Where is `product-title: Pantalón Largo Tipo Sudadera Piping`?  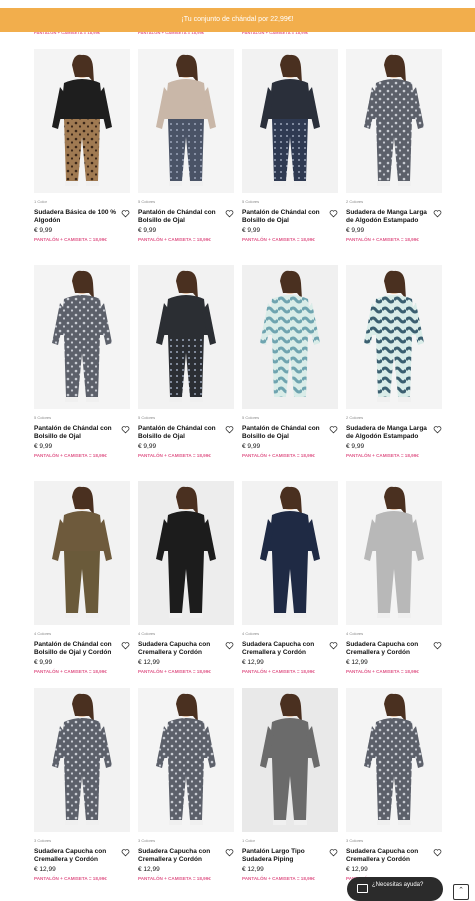 product-title: Pantalón Largo Tipo Sudadera Piping is located at coordinates (284, 856).